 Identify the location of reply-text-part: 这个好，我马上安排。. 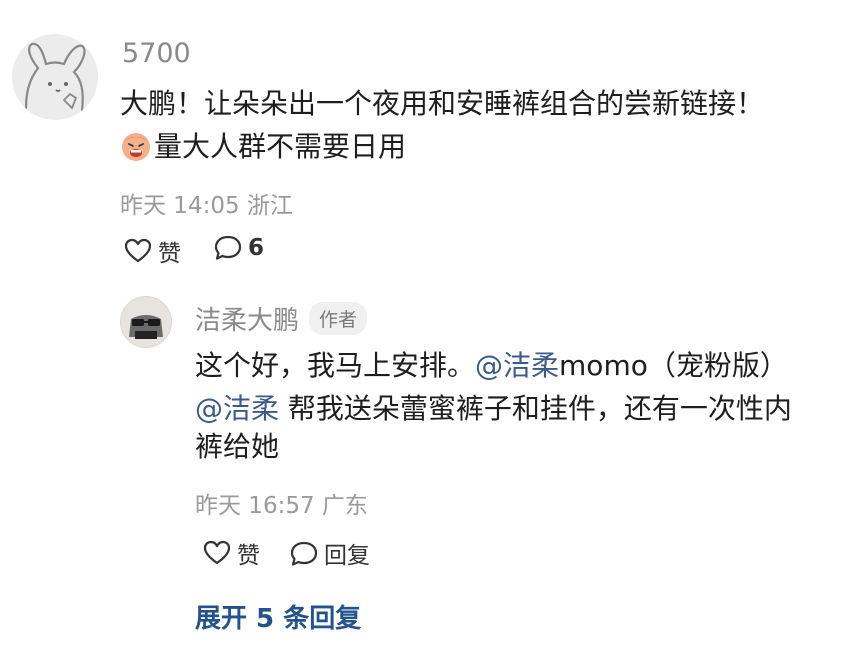
(335, 365).